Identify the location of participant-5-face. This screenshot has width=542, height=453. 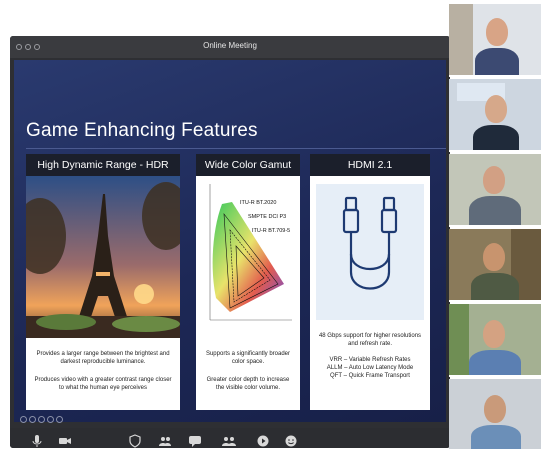
(494, 334).